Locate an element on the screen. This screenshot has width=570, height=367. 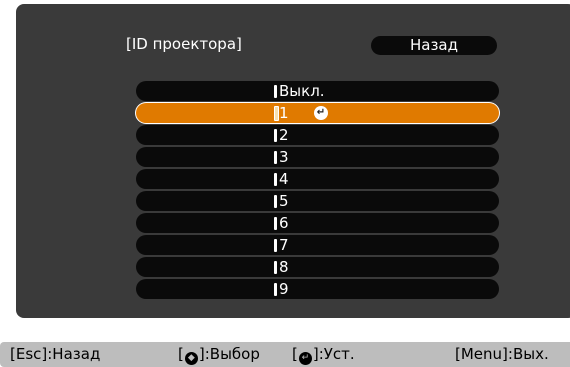
list-item: 8 is located at coordinates (317, 267).